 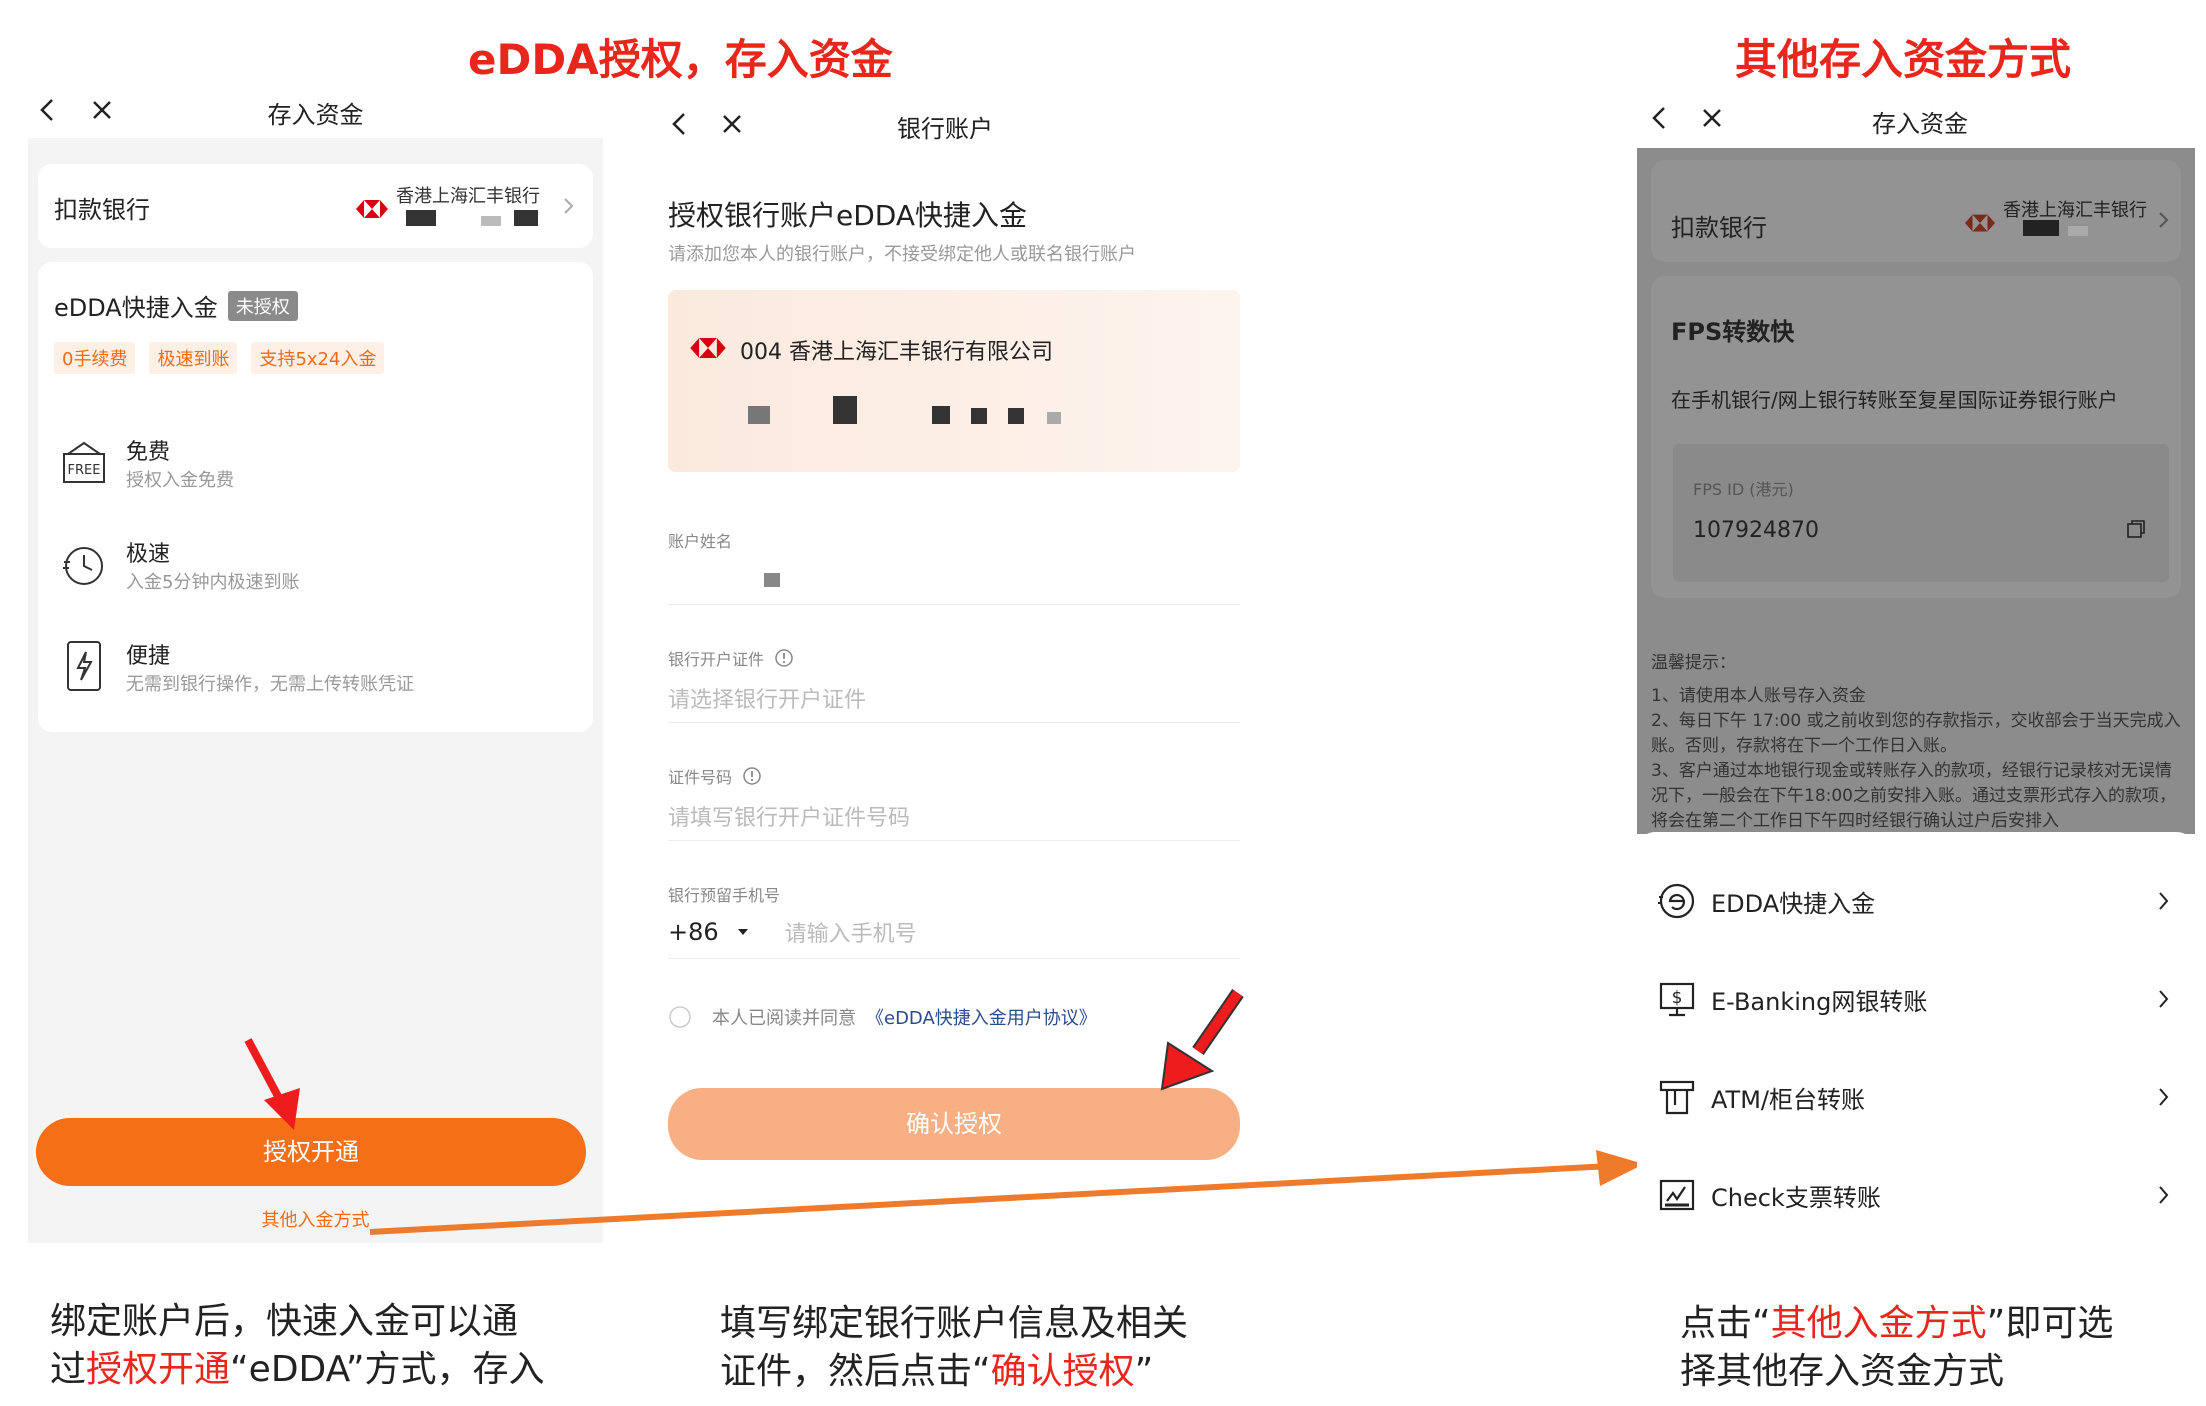 I want to click on screen3-title: 存入资金, so click(x=1920, y=124).